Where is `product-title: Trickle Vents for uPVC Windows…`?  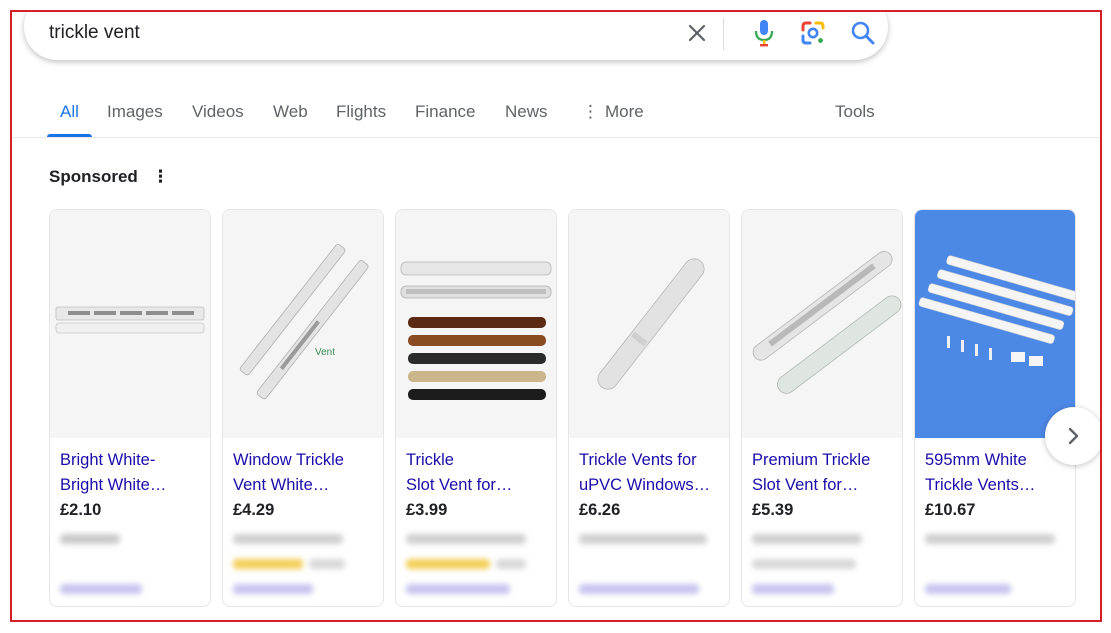 product-title: Trickle Vents for uPVC Windows… is located at coordinates (645, 472).